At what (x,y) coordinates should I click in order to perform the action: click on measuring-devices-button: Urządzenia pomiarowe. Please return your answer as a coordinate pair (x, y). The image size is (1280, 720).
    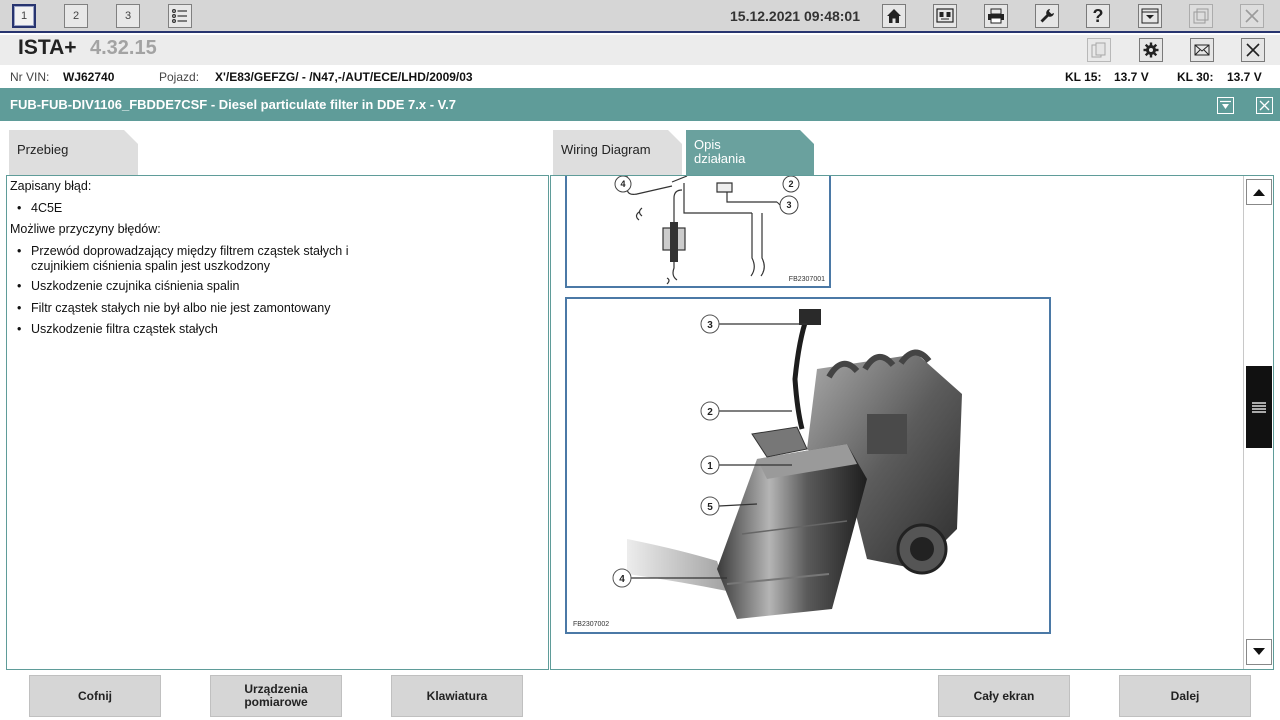
    Looking at the image, I should click on (276, 696).